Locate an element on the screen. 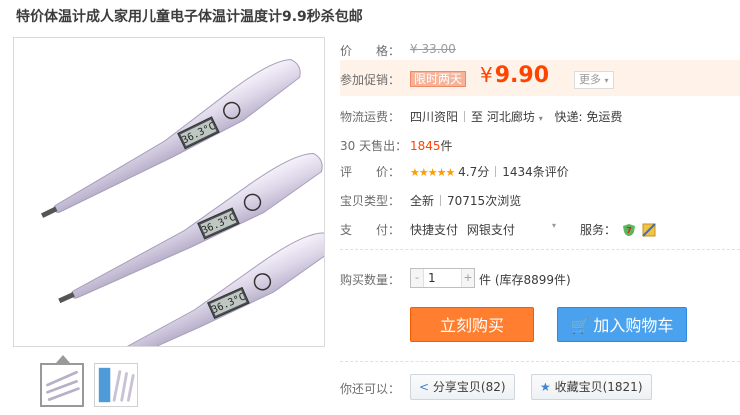 The width and height of the screenshot is (740, 415). collect-button: ★ 收藏宝贝(1821) is located at coordinates (591, 387).